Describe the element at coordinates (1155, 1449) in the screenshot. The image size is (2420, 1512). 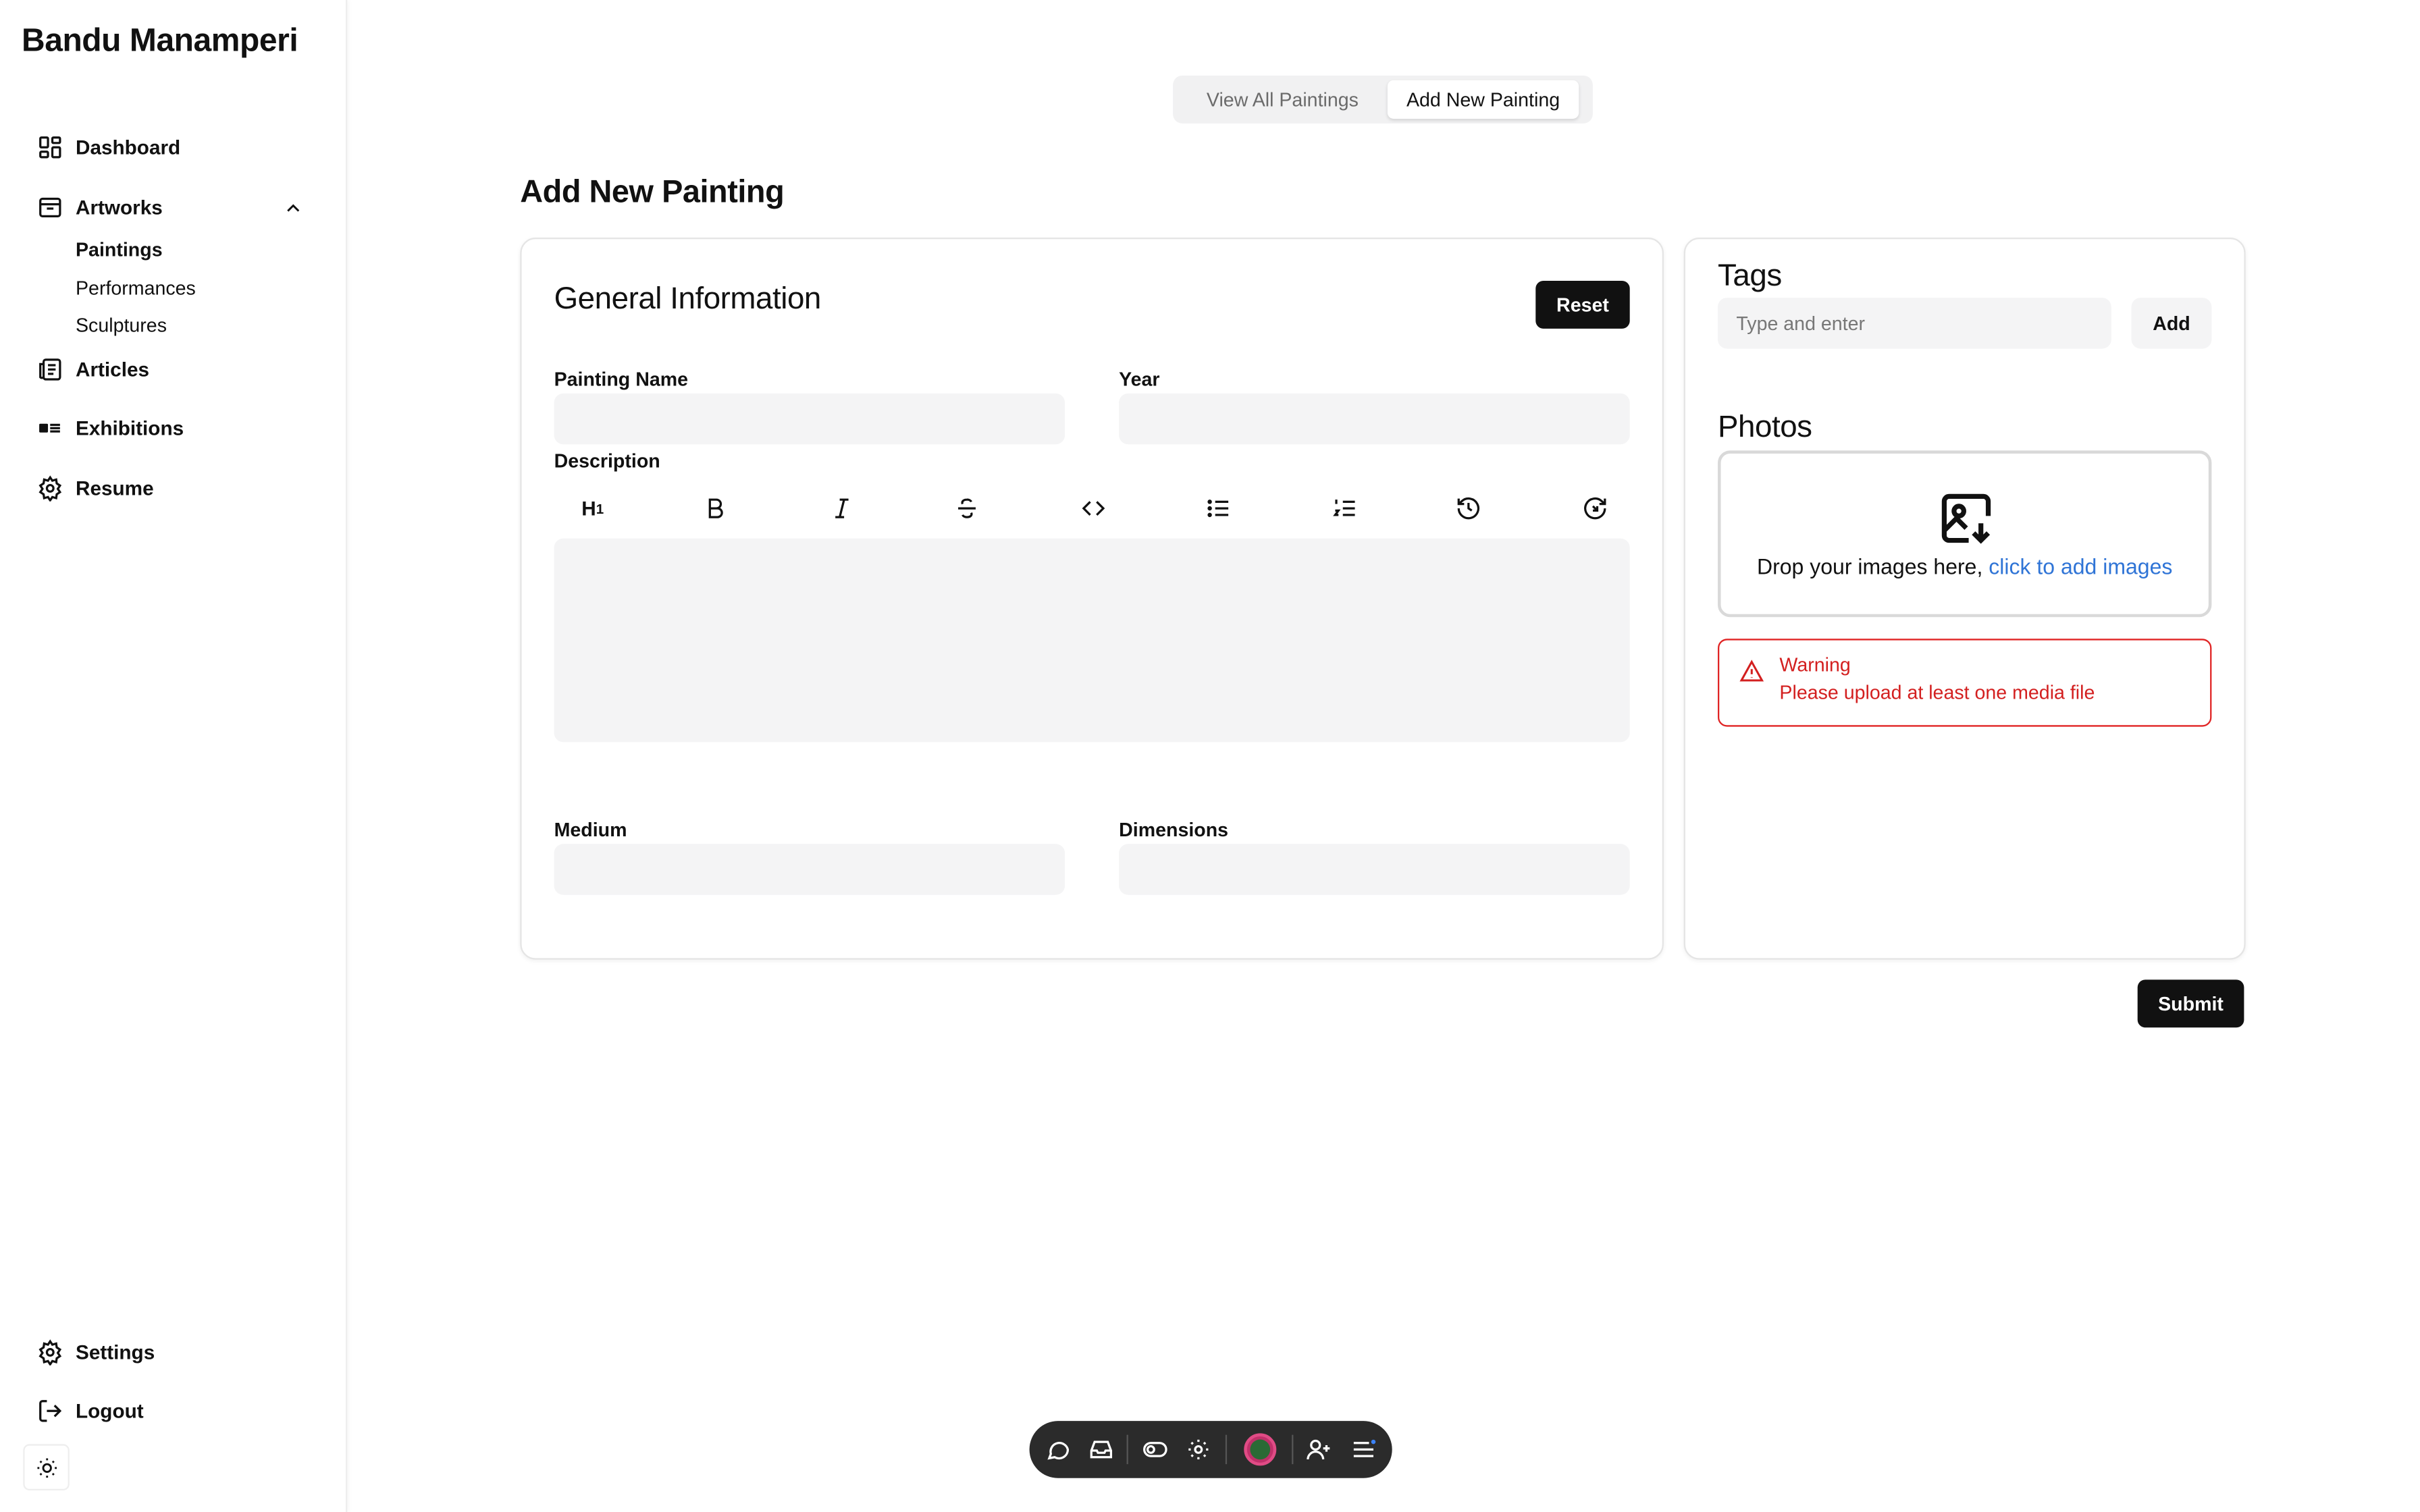
I see `toggle-icon` at that location.